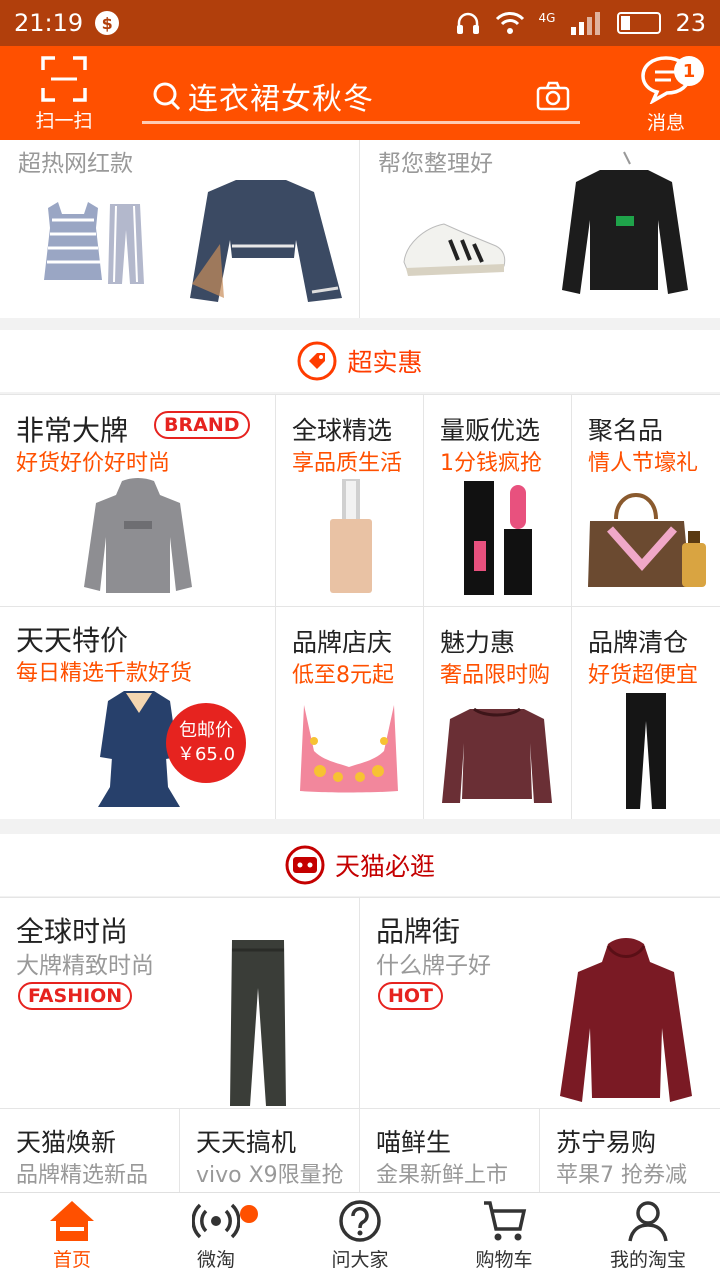 Image resolution: width=720 pixels, height=1280 pixels. Describe the element at coordinates (342, 642) in the screenshot. I see `deal-title: 品牌店庆` at that location.